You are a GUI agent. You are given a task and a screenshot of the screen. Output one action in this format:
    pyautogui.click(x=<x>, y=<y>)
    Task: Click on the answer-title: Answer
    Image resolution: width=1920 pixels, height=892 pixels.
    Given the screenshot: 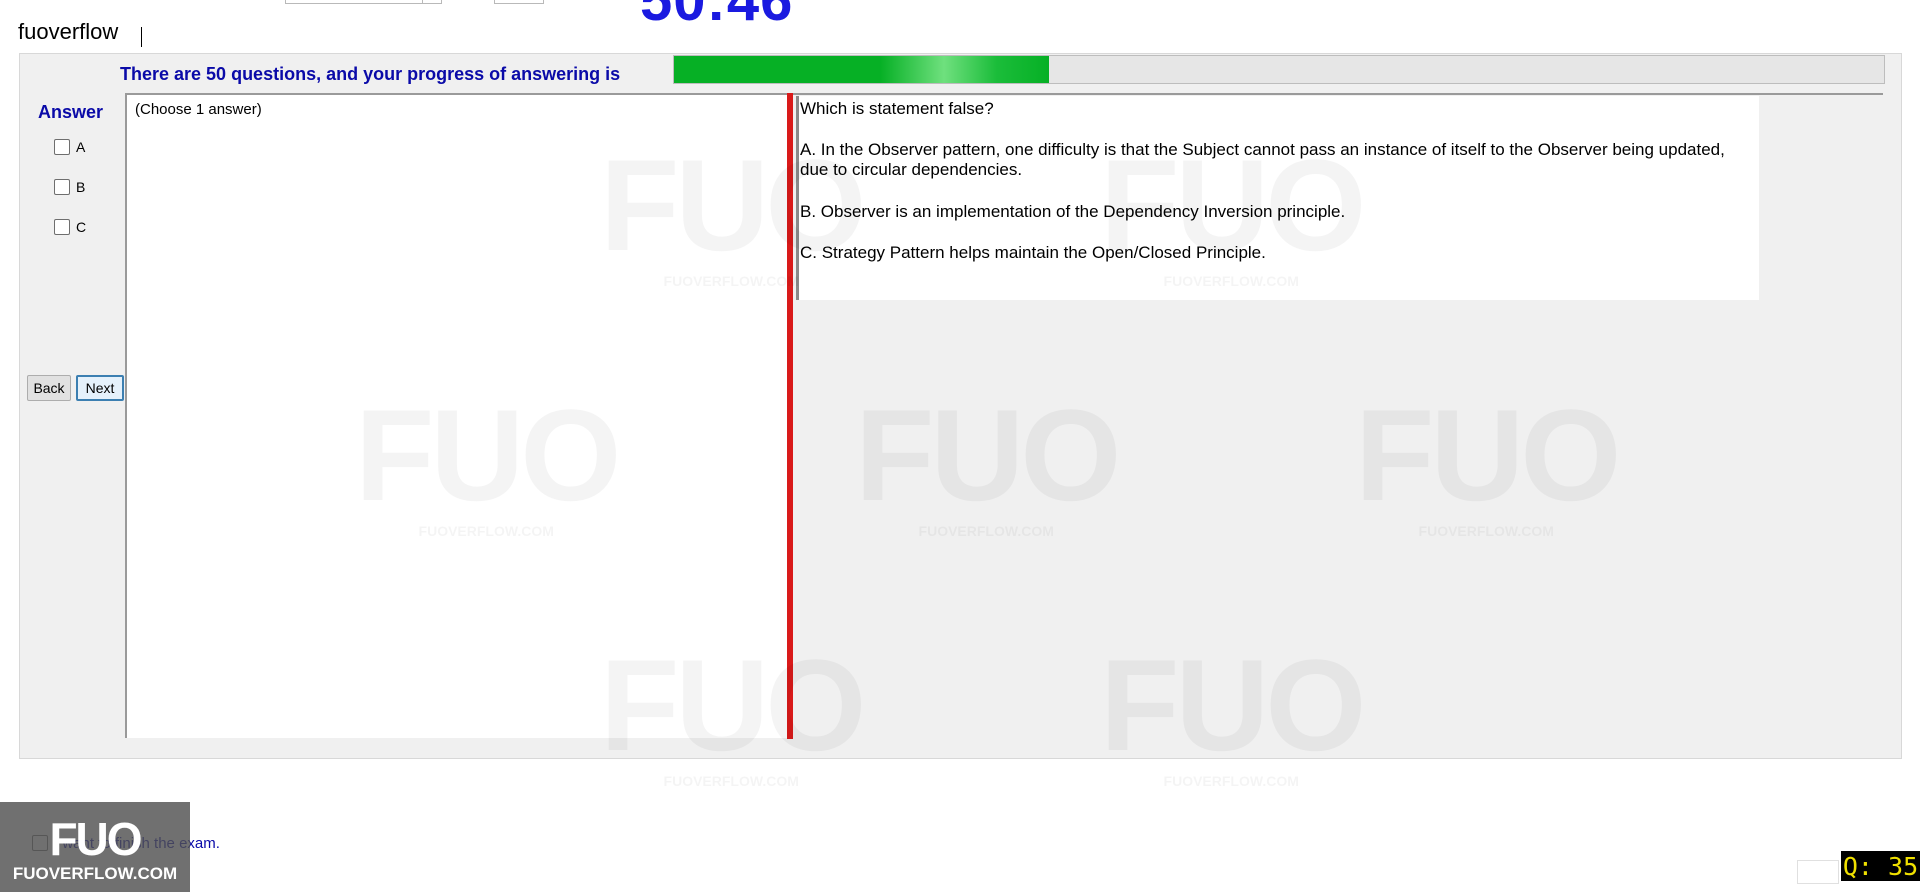 What is the action you would take?
    pyautogui.click(x=71, y=112)
    